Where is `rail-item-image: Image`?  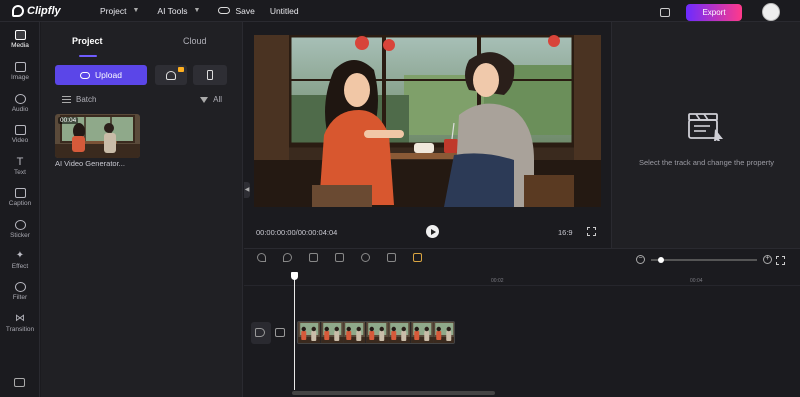 rail-item-image: Image is located at coordinates (20, 71).